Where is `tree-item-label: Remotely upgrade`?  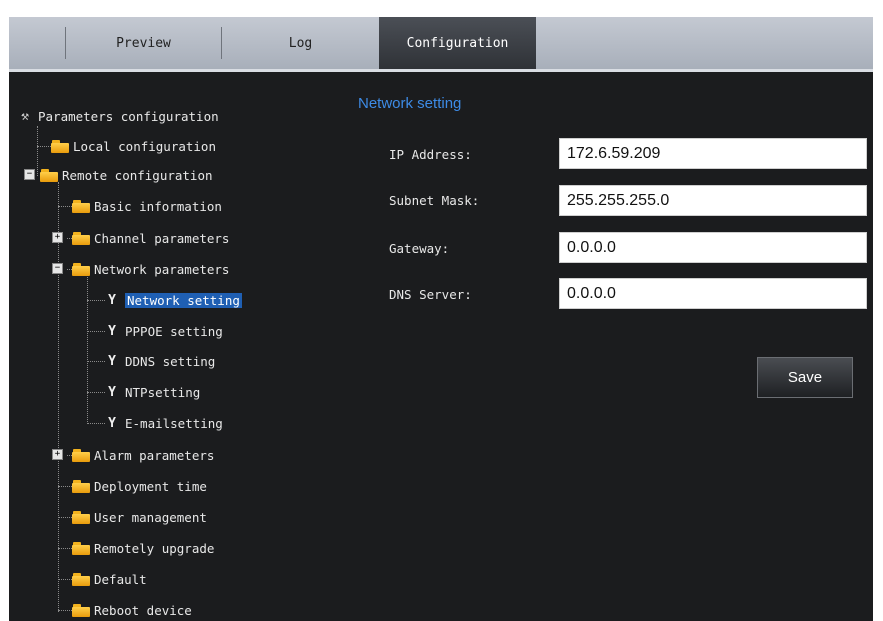 tree-item-label: Remotely upgrade is located at coordinates (154, 548).